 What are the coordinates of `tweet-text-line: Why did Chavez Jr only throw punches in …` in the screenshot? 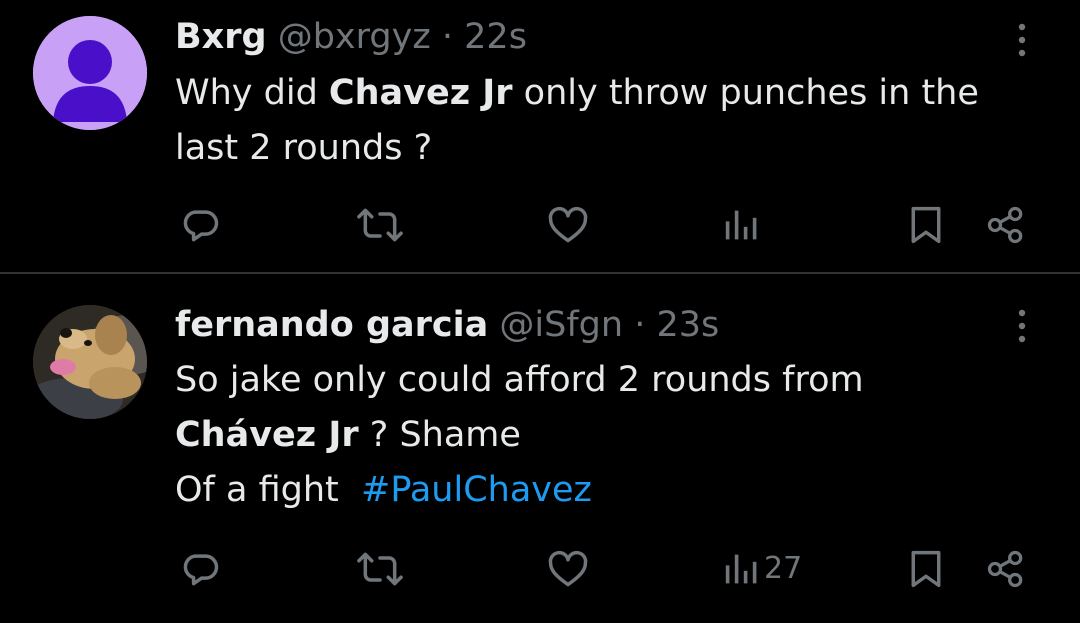 It's located at (615, 93).